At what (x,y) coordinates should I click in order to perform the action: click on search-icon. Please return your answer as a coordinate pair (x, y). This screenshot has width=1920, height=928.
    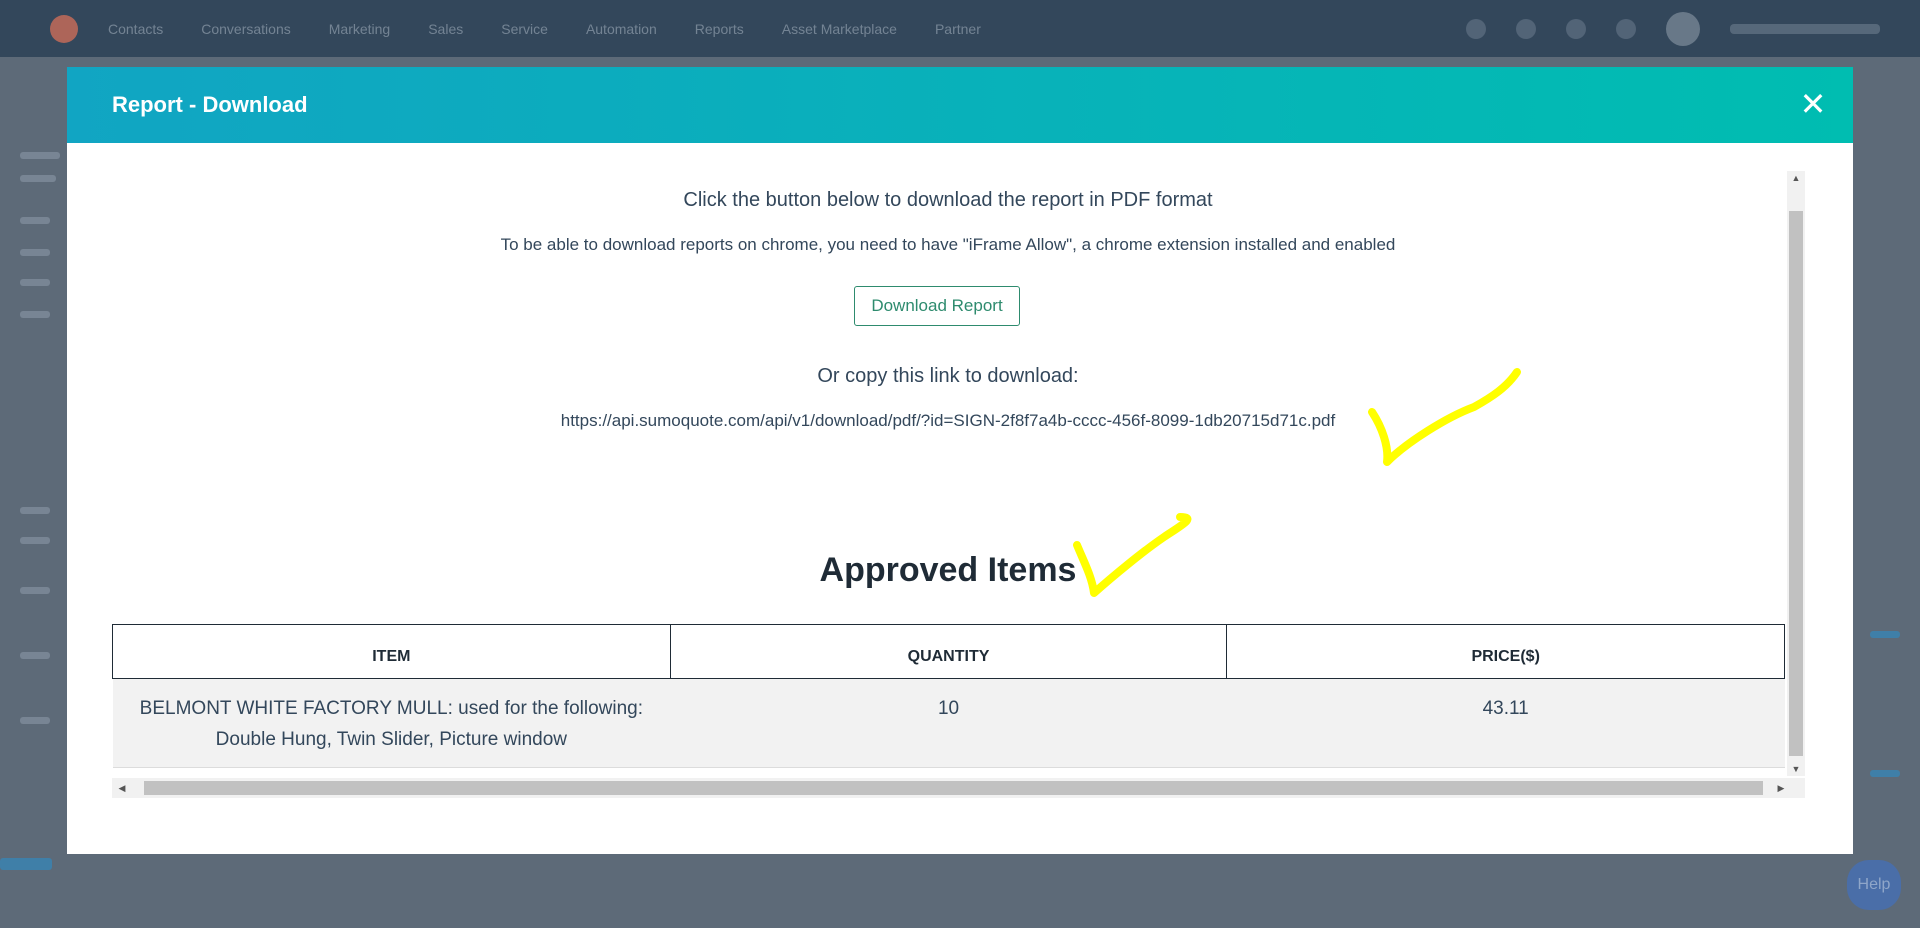
    Looking at the image, I should click on (1476, 29).